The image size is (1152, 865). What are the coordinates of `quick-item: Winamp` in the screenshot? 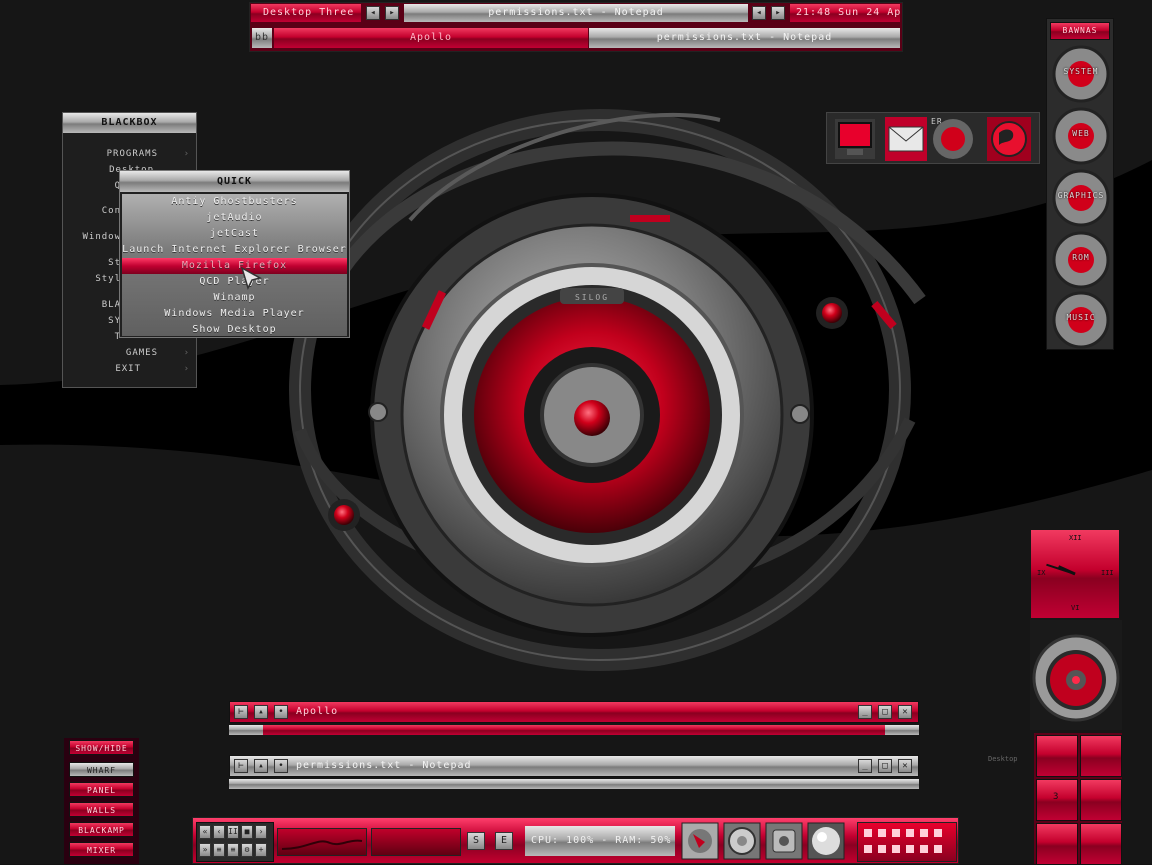 It's located at (234, 298).